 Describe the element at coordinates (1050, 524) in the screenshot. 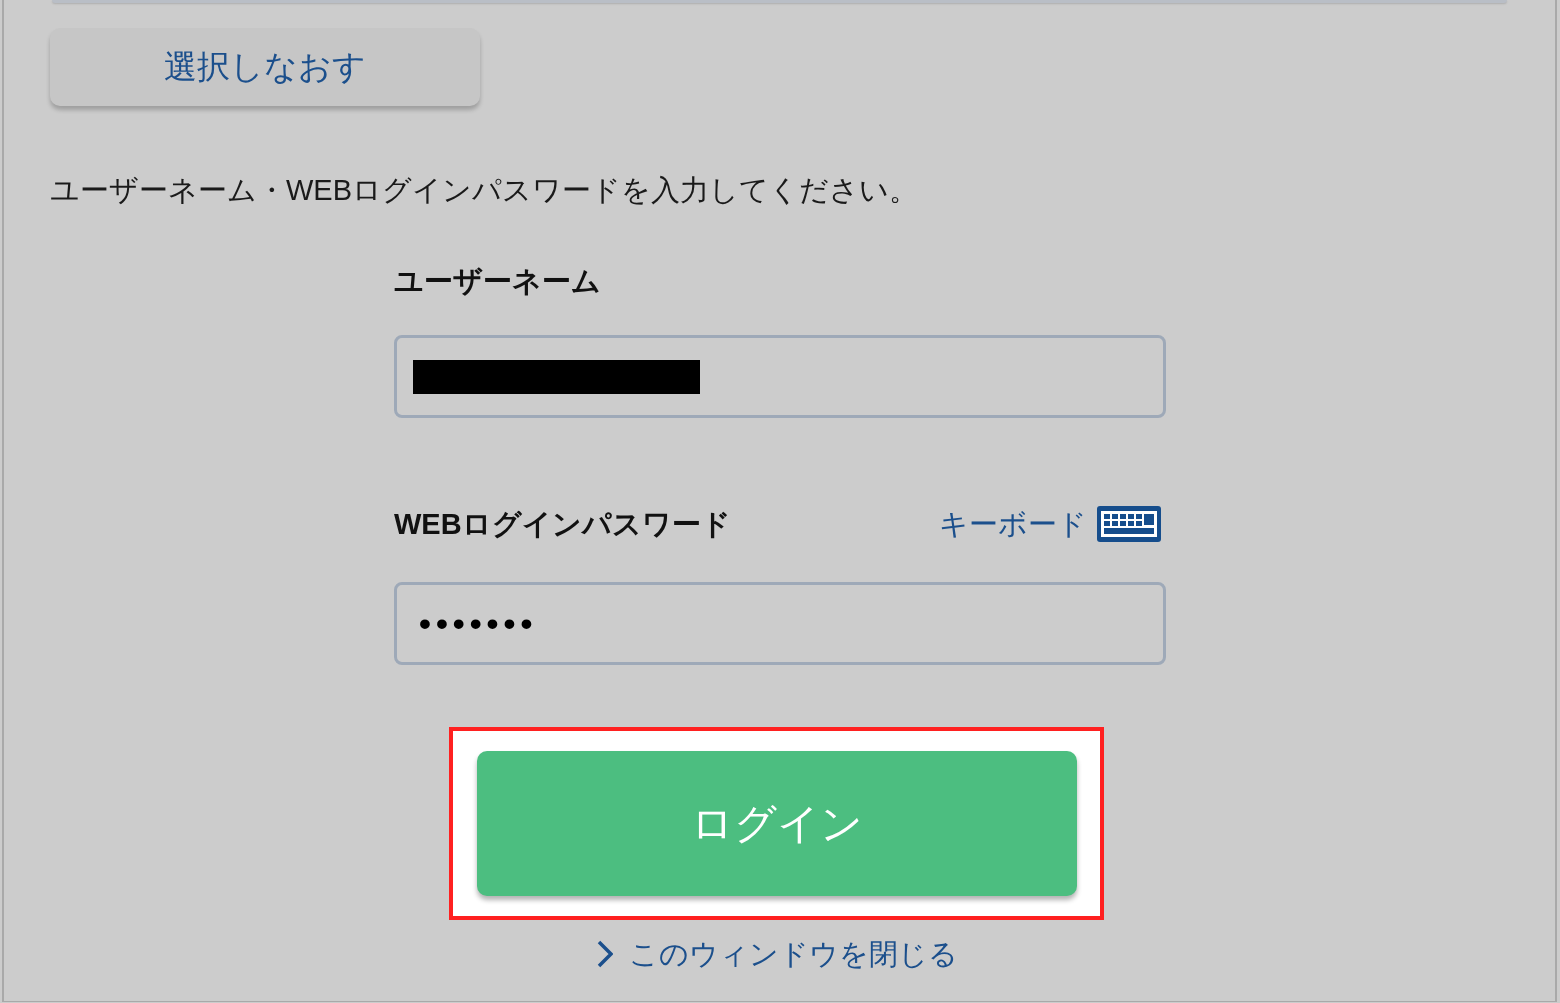

I see `keyboard-link: キーボード` at that location.